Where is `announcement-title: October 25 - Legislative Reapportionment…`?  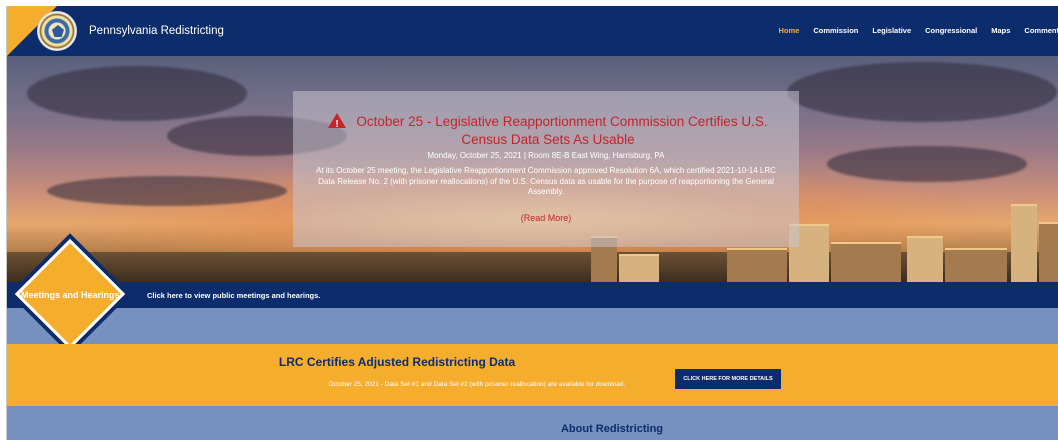 announcement-title: October 25 - Legislative Reapportionment… is located at coordinates (548, 131).